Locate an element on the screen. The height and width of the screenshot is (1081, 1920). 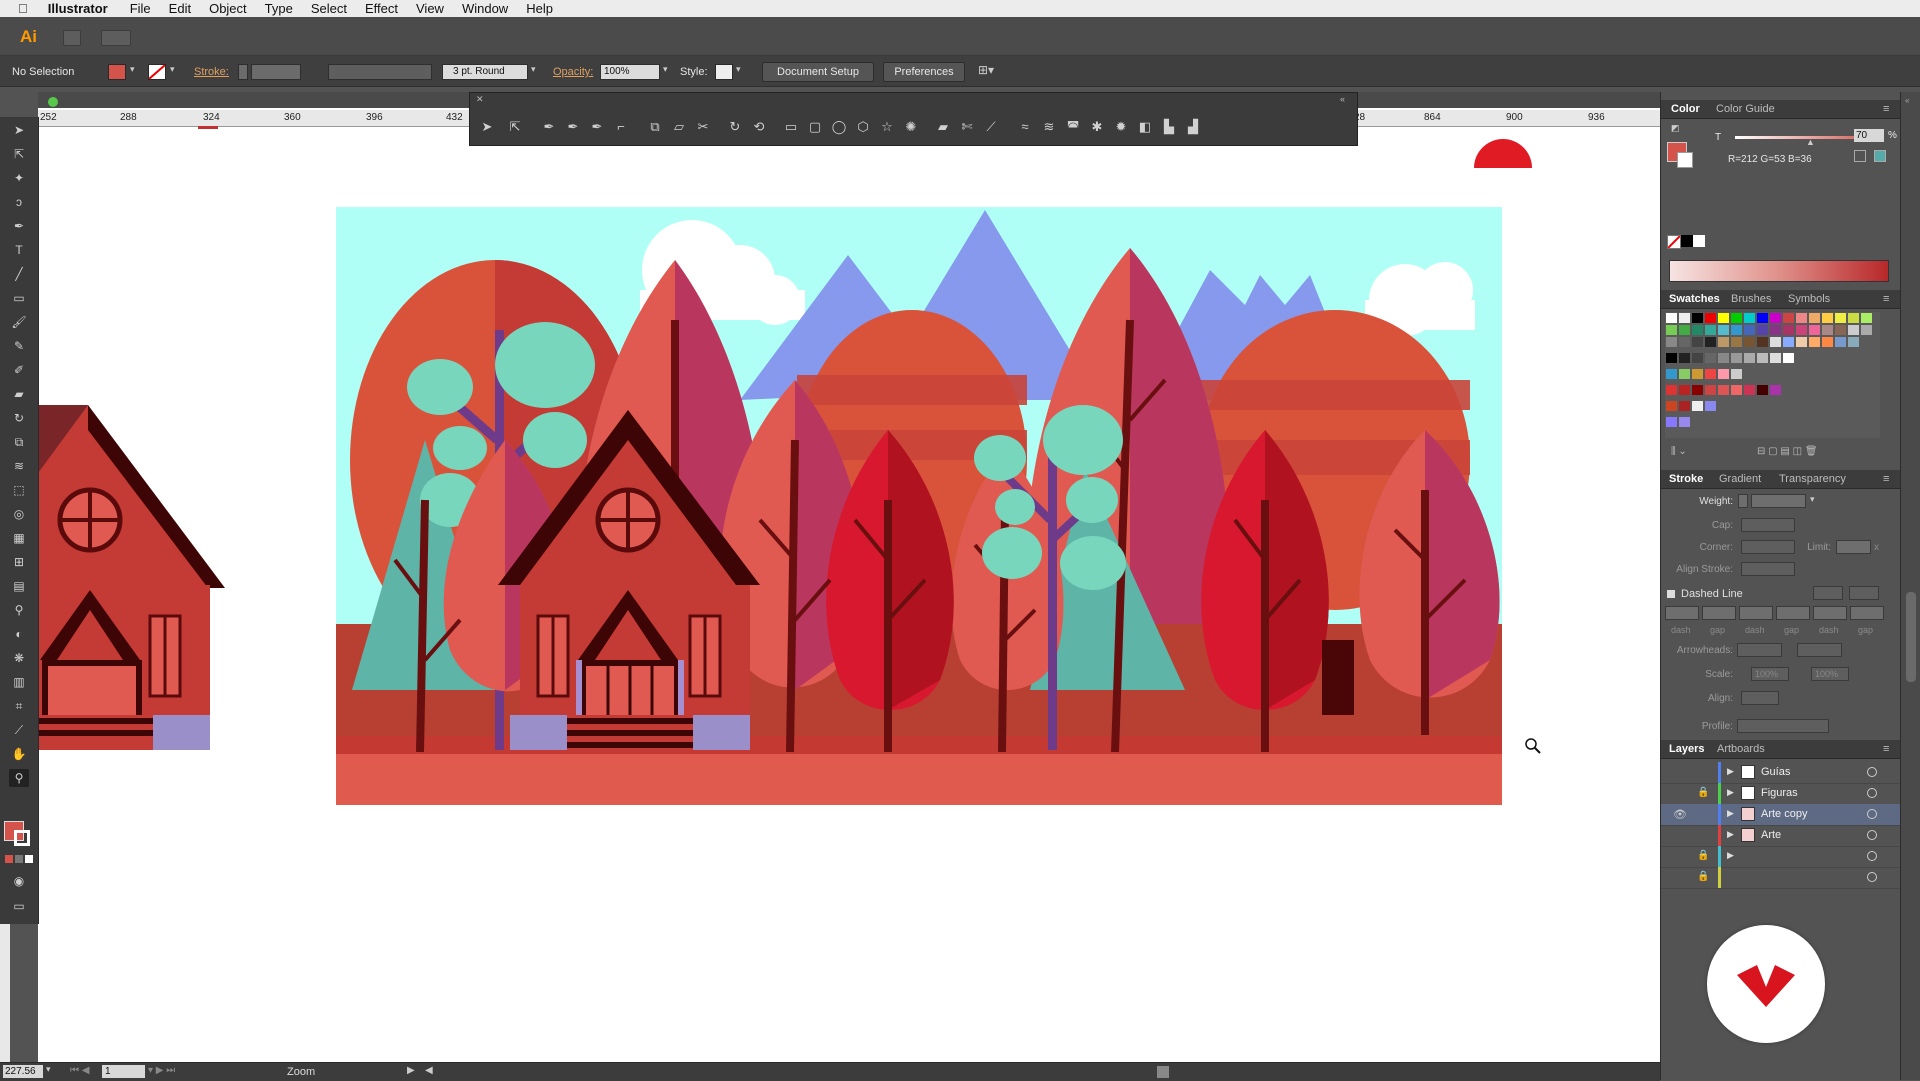
tab-color: Color is located at coordinates (1685, 109).